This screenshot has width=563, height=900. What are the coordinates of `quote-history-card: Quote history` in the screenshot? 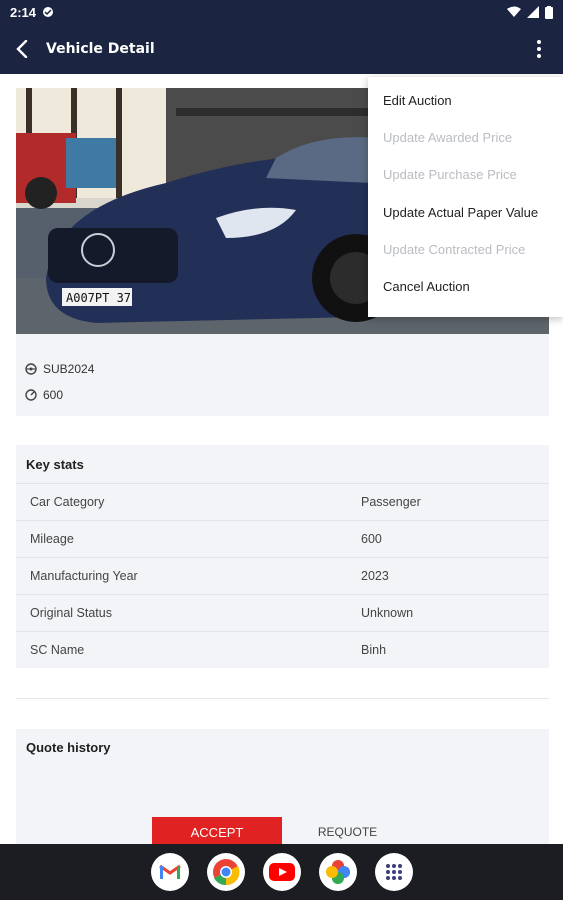 It's located at (282, 786).